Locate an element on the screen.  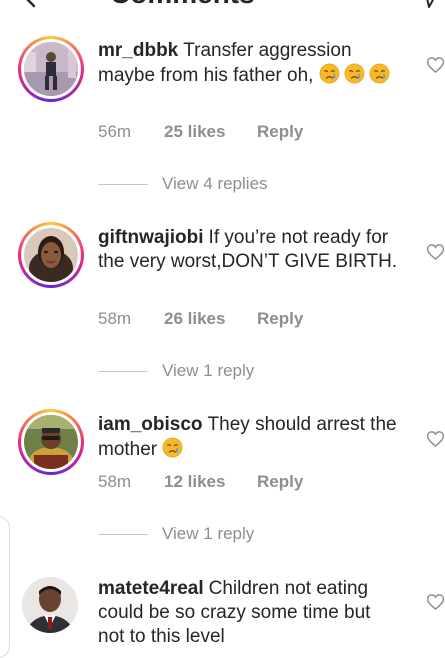
back-arrow-icon is located at coordinates (32, 5).